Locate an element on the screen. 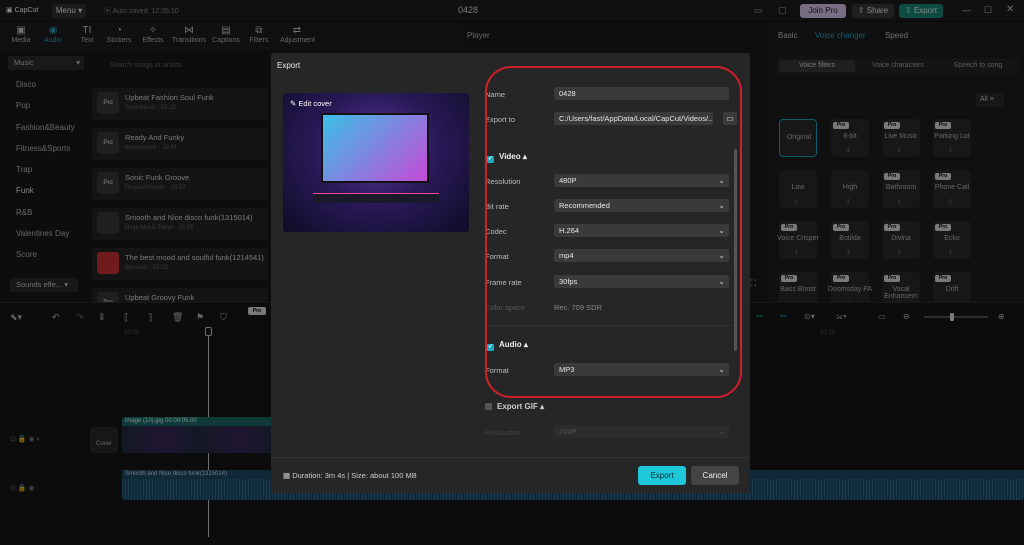 This screenshot has width=1024, height=545. film-icon: ▦ is located at coordinates (287, 475).